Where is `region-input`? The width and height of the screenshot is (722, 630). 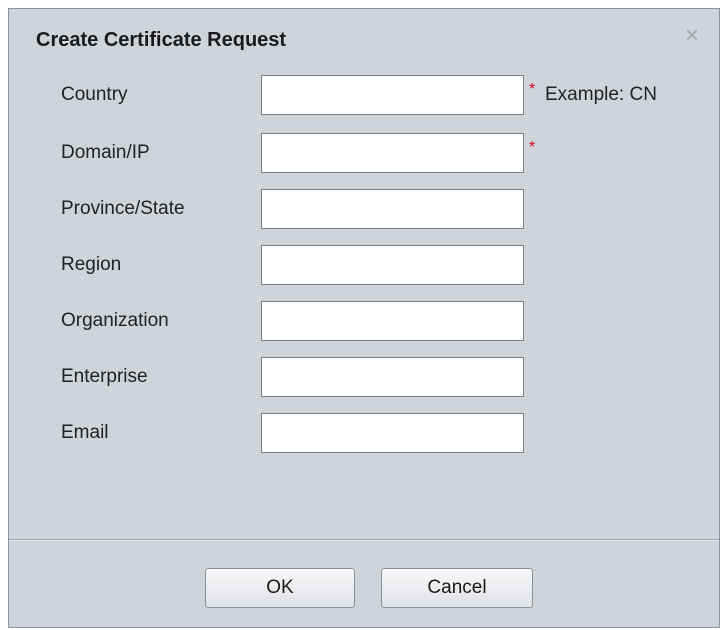 region-input is located at coordinates (392, 265).